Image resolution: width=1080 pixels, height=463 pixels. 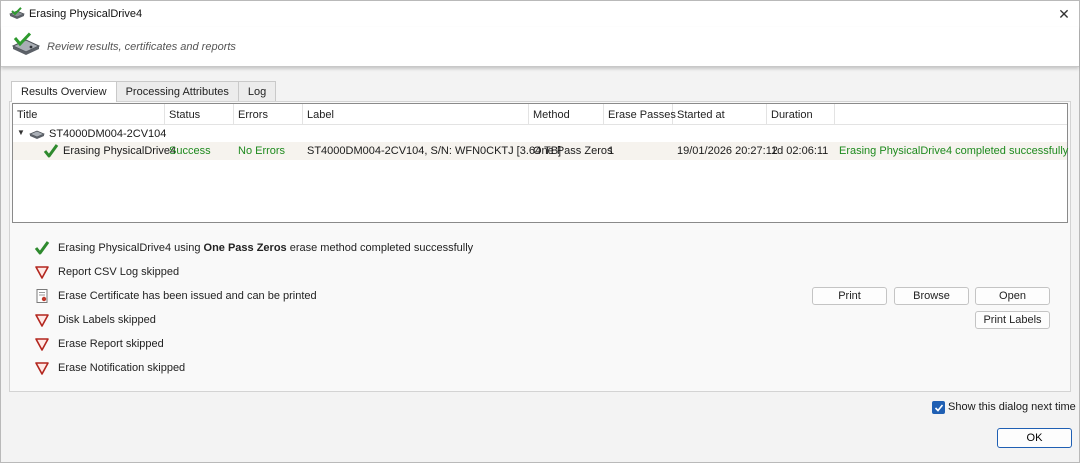 What do you see at coordinates (257, 91) in the screenshot?
I see `tab-log: Log` at bounding box center [257, 91].